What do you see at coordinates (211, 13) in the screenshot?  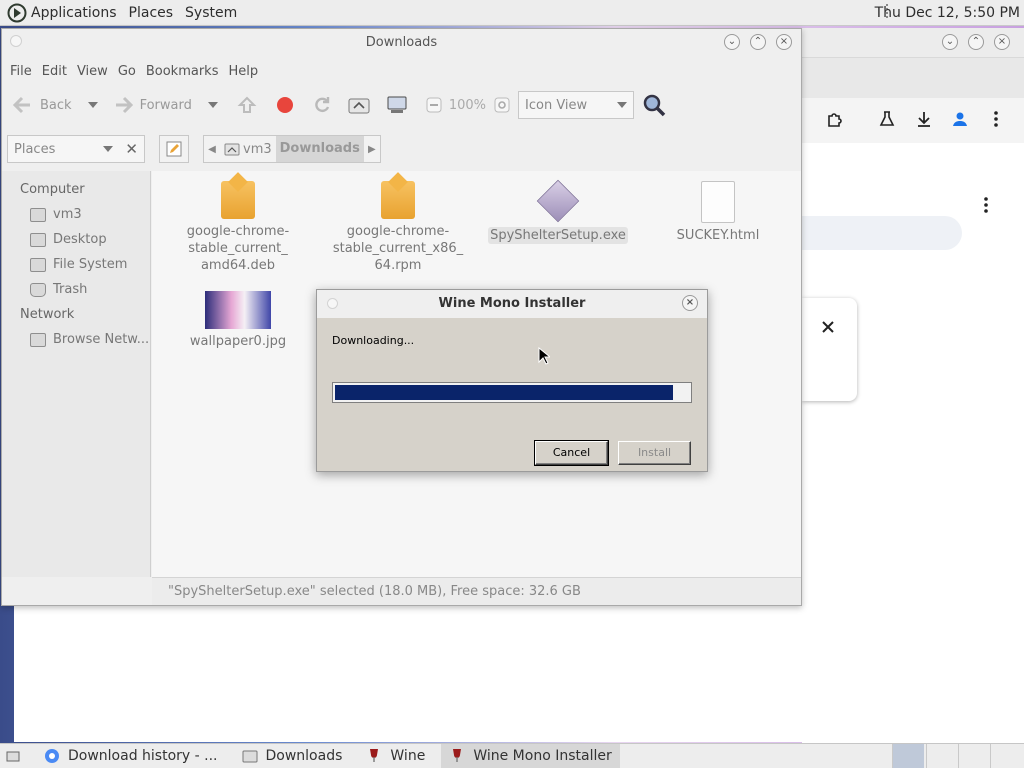 I see `system-menu: System` at bounding box center [211, 13].